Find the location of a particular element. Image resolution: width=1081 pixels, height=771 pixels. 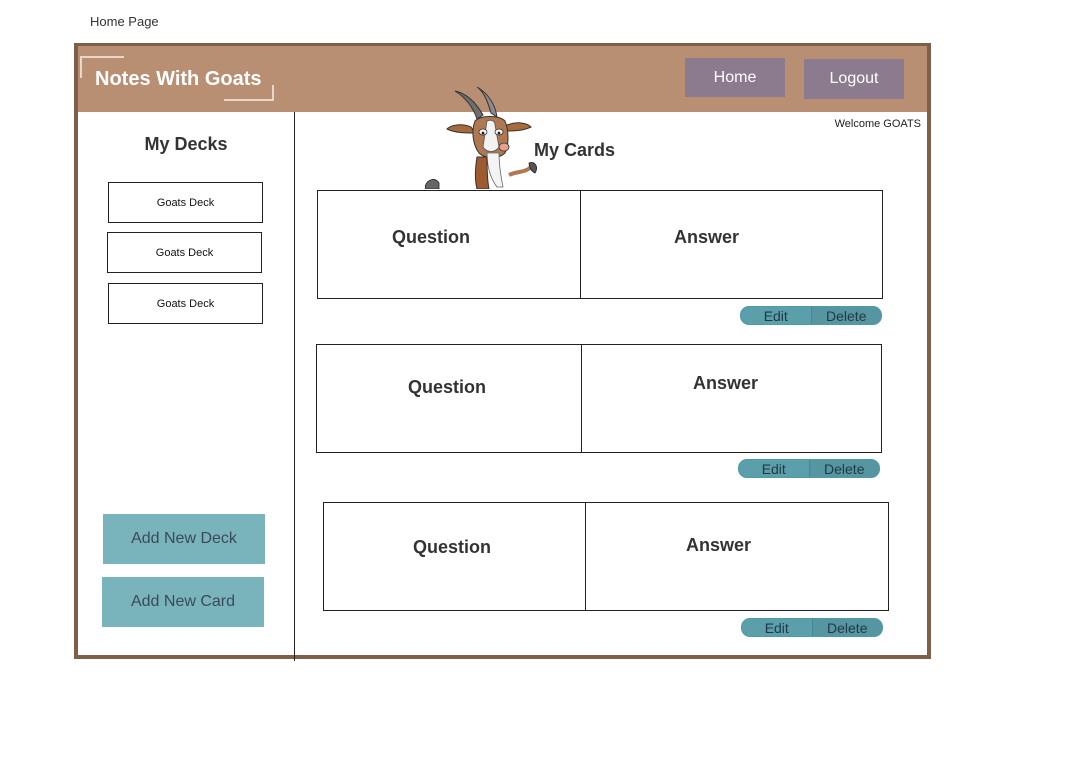

welcome-text: Welcome GOATS is located at coordinates (877, 124).